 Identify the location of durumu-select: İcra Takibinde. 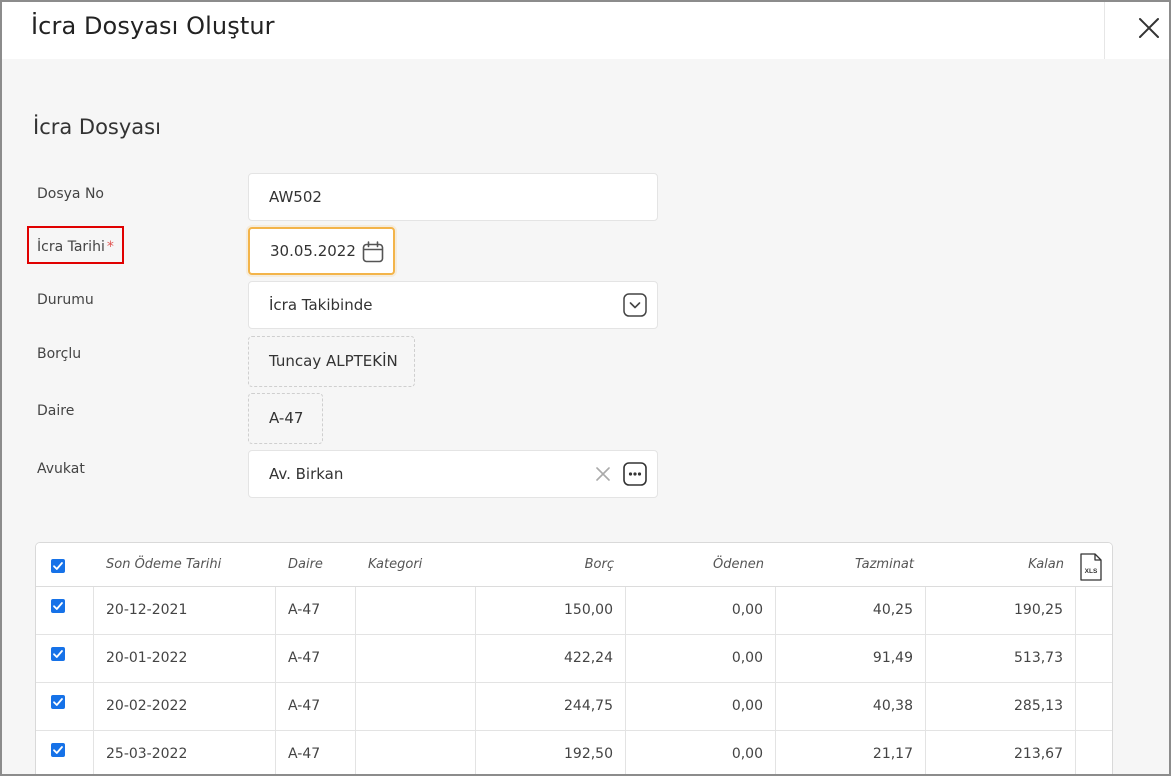
(453, 305).